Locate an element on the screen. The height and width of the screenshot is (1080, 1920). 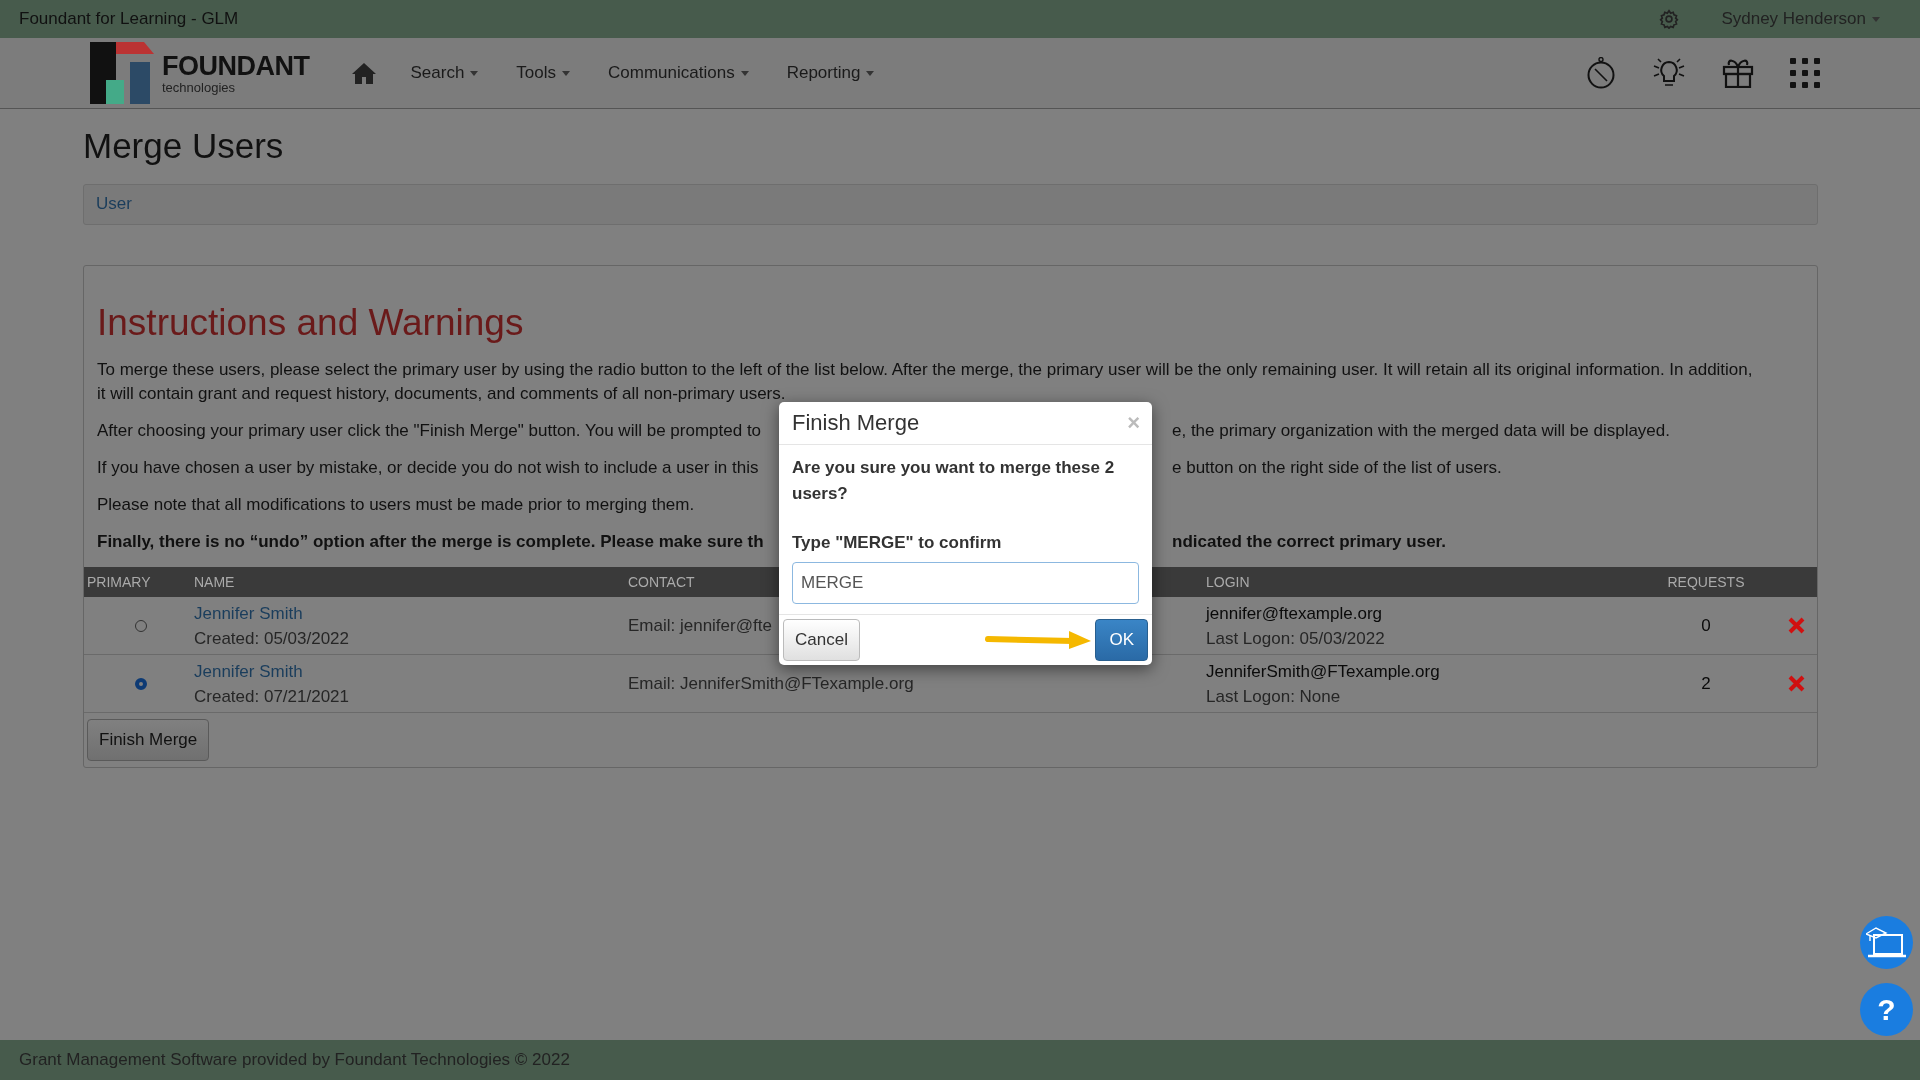
instruction-text: Please note that all modifications to users must be made prior to merging them. is located at coordinates (396, 504).